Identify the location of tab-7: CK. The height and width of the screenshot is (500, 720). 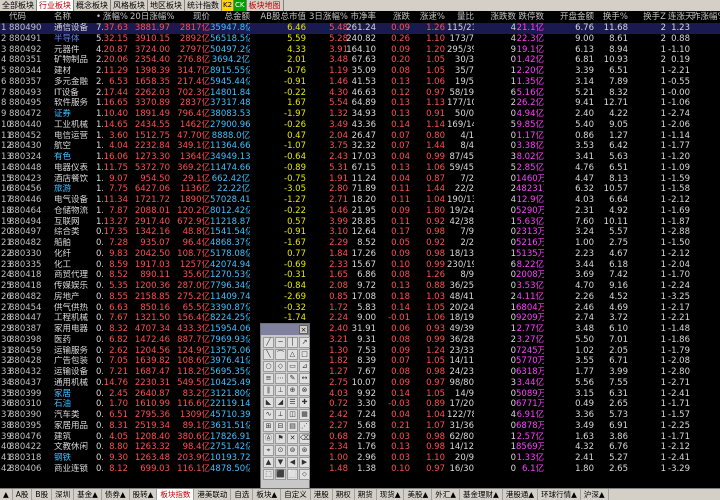
(240, 5).